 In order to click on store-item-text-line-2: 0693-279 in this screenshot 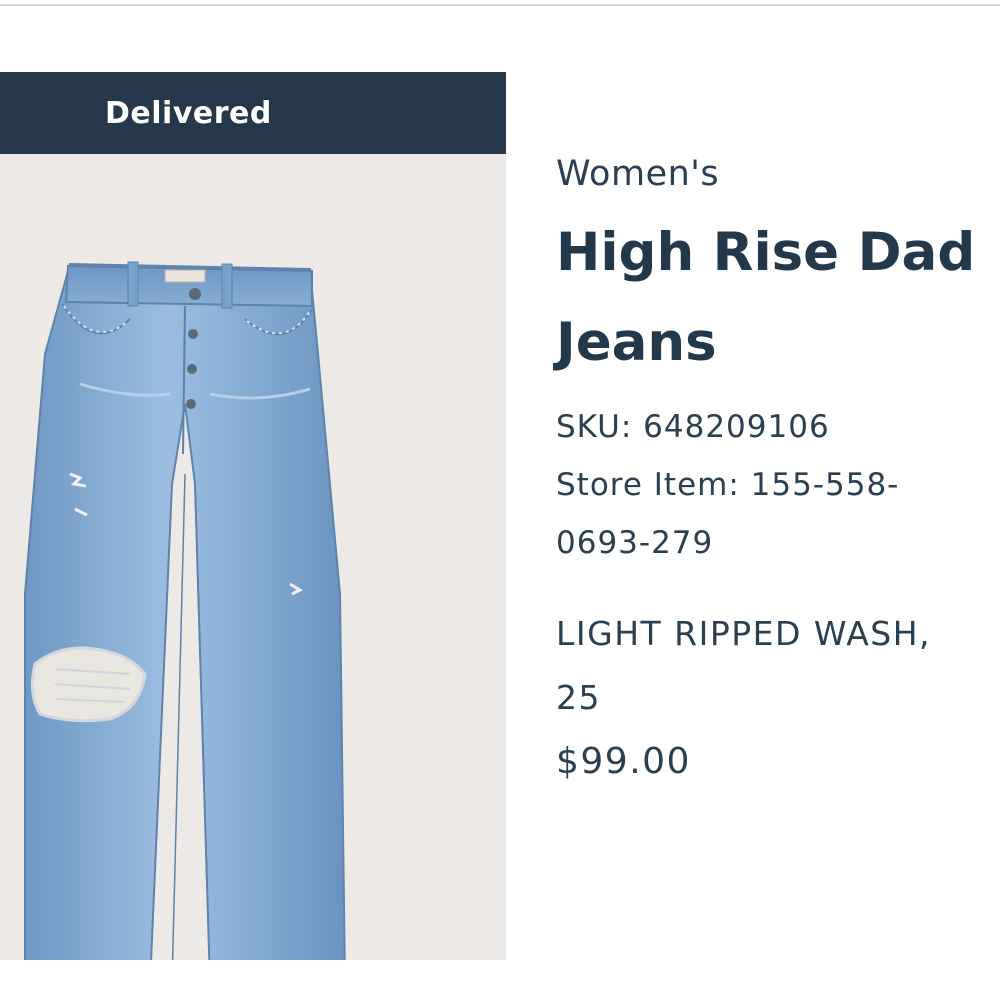, I will do `click(635, 543)`.